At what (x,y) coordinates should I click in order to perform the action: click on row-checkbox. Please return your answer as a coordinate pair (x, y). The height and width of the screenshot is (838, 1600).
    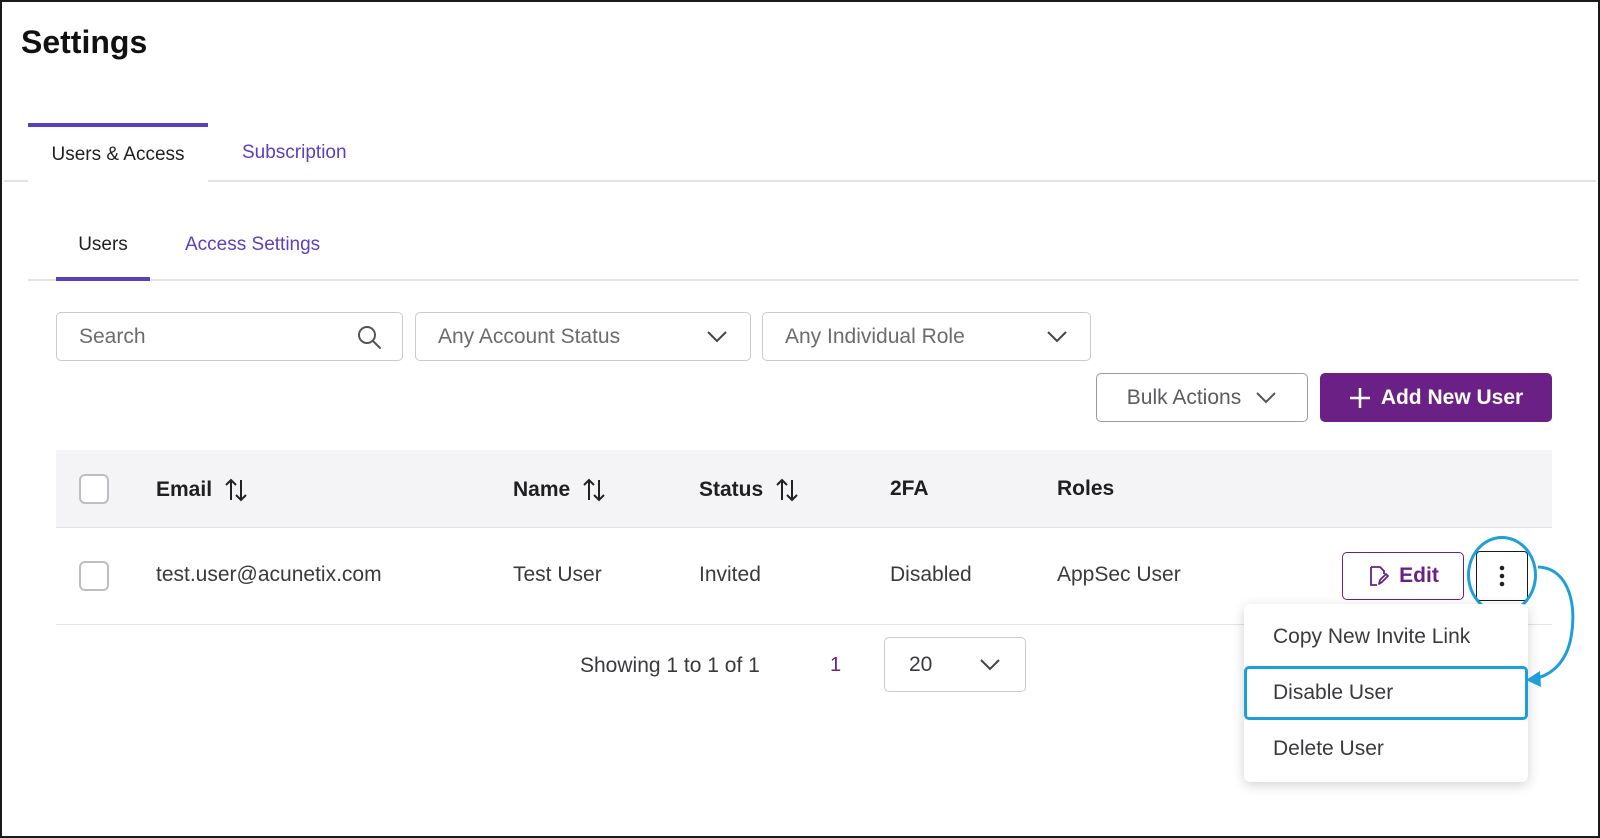
    Looking at the image, I should click on (94, 576).